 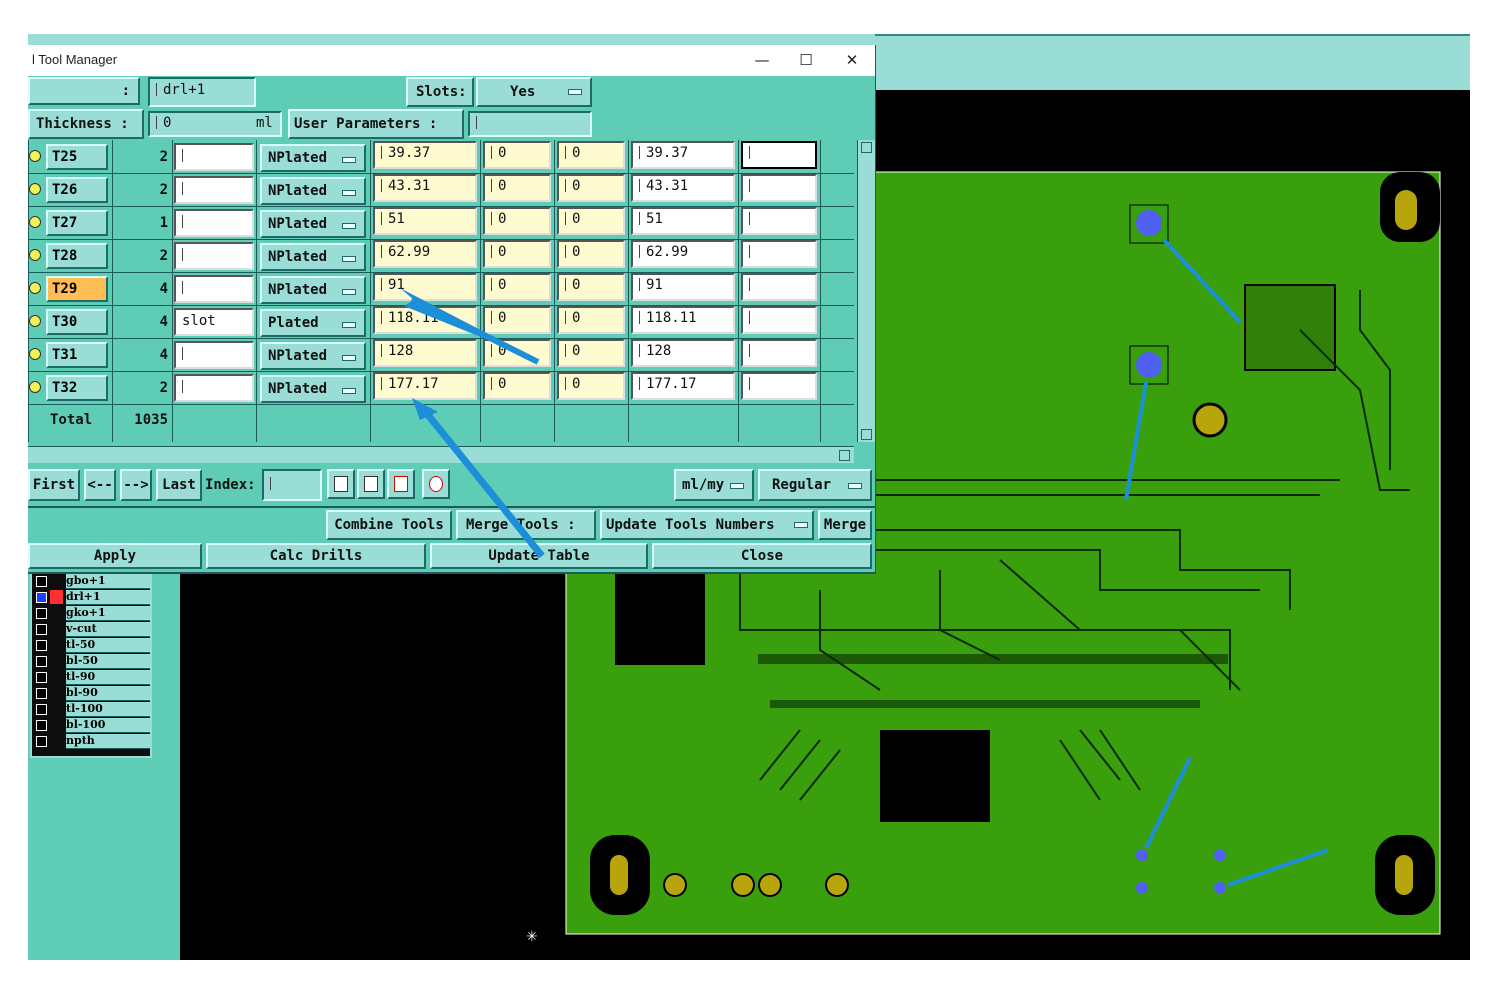 I want to click on annotation-arrows, so click(x=472, y=423).